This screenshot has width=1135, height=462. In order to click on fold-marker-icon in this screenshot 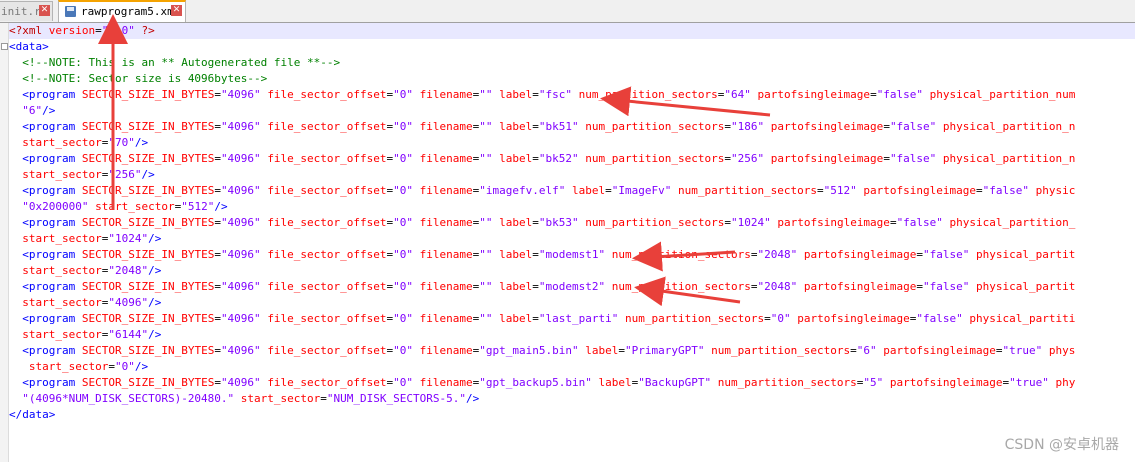, I will do `click(4, 46)`.